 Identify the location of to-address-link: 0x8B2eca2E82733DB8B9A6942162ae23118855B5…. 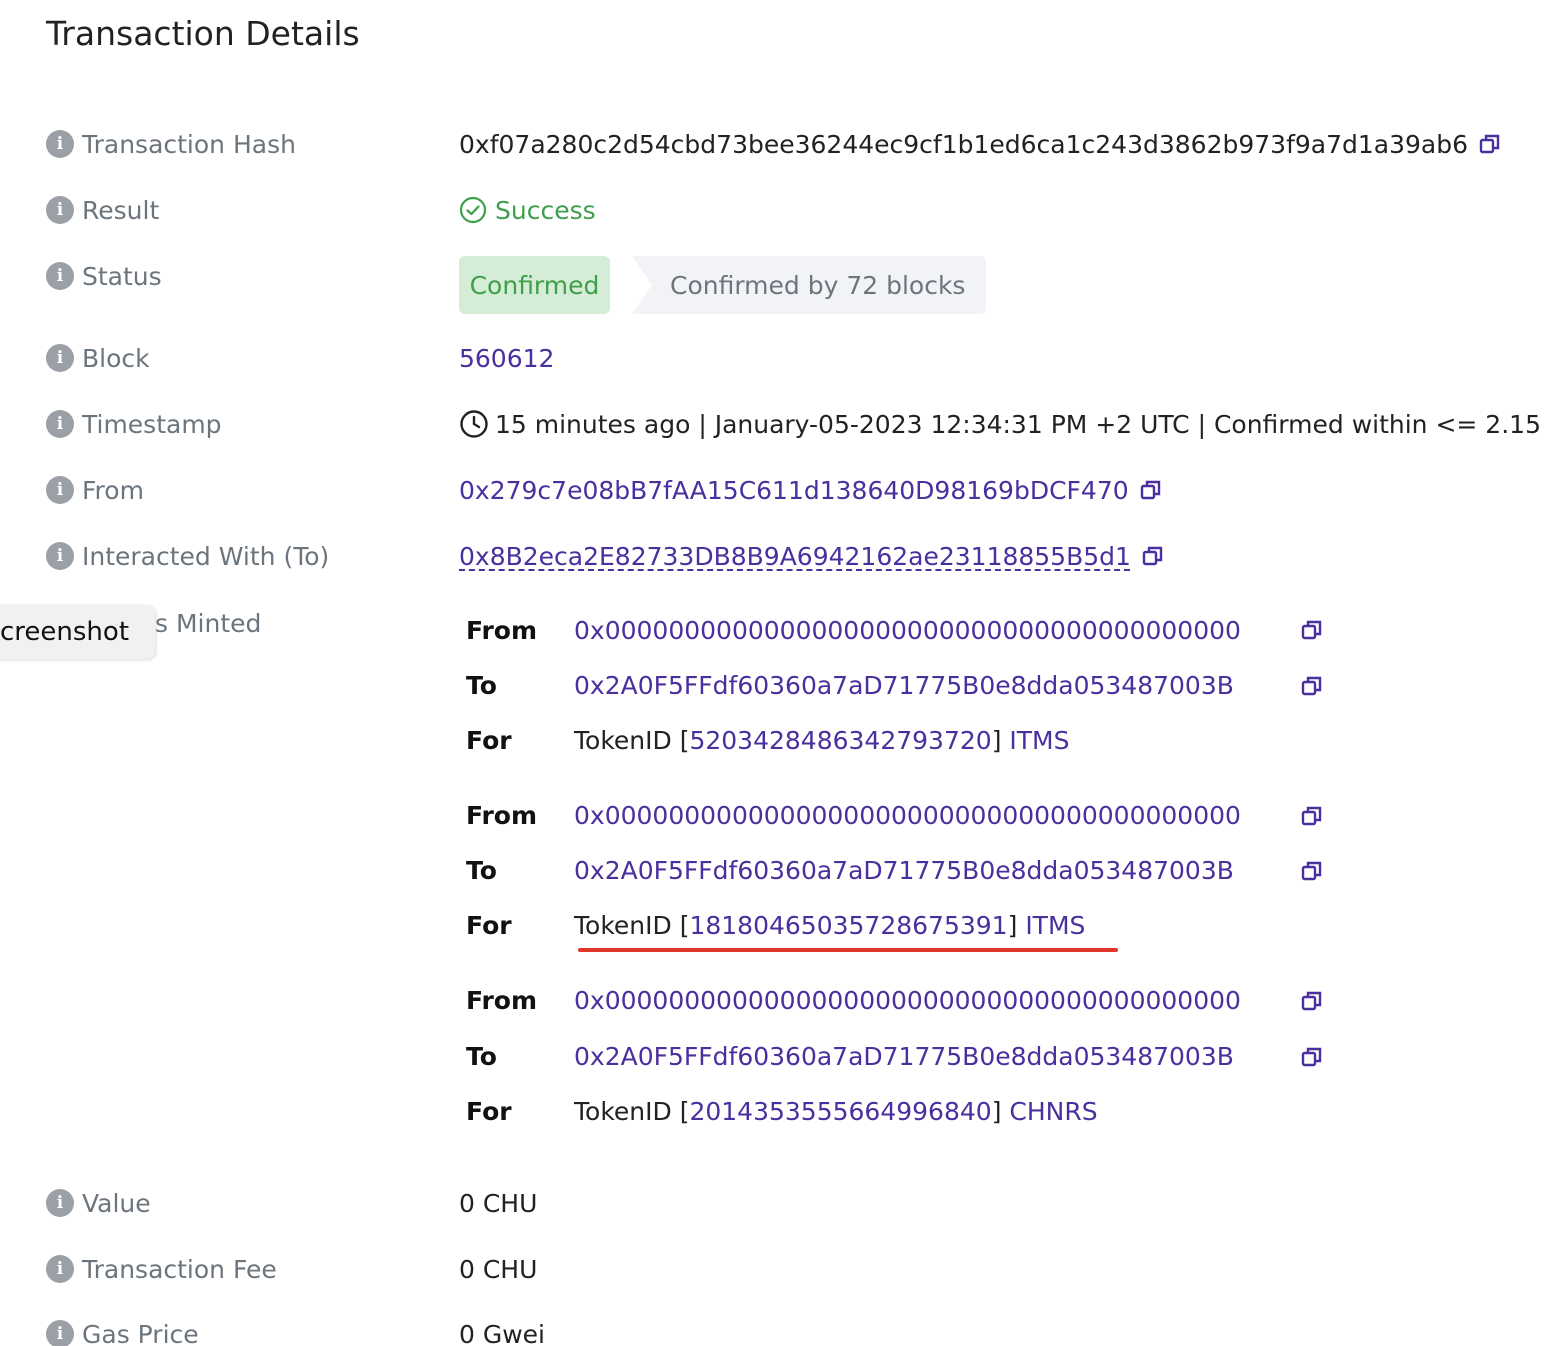
(795, 556).